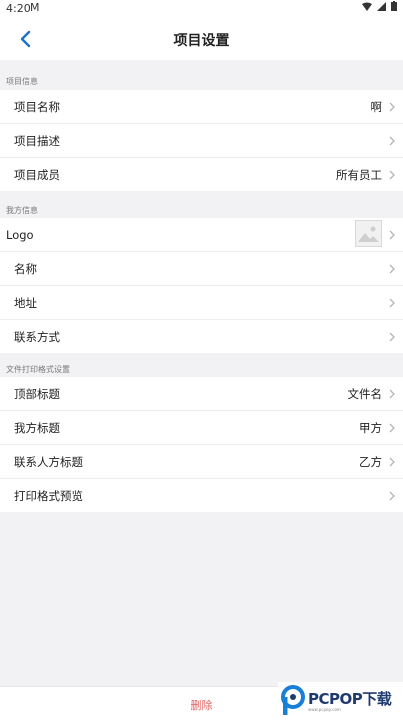 This screenshot has height=721, width=403. Describe the element at coordinates (37, 106) in the screenshot. I see `row-label: 项目名称` at that location.